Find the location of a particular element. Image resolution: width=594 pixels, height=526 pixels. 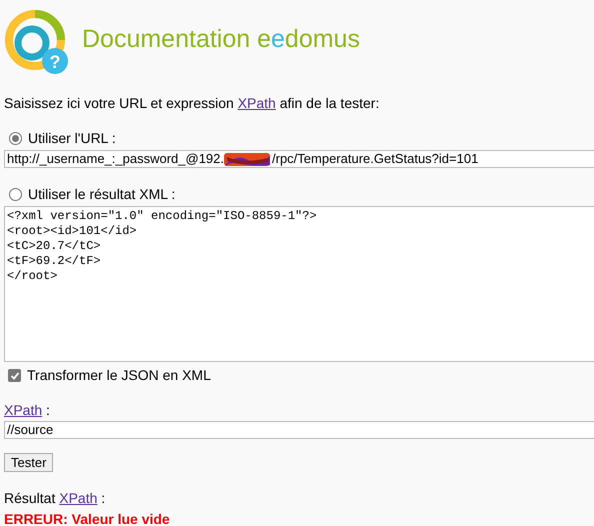

error-message: ERREUR: Valeur lue vide is located at coordinates (87, 518).